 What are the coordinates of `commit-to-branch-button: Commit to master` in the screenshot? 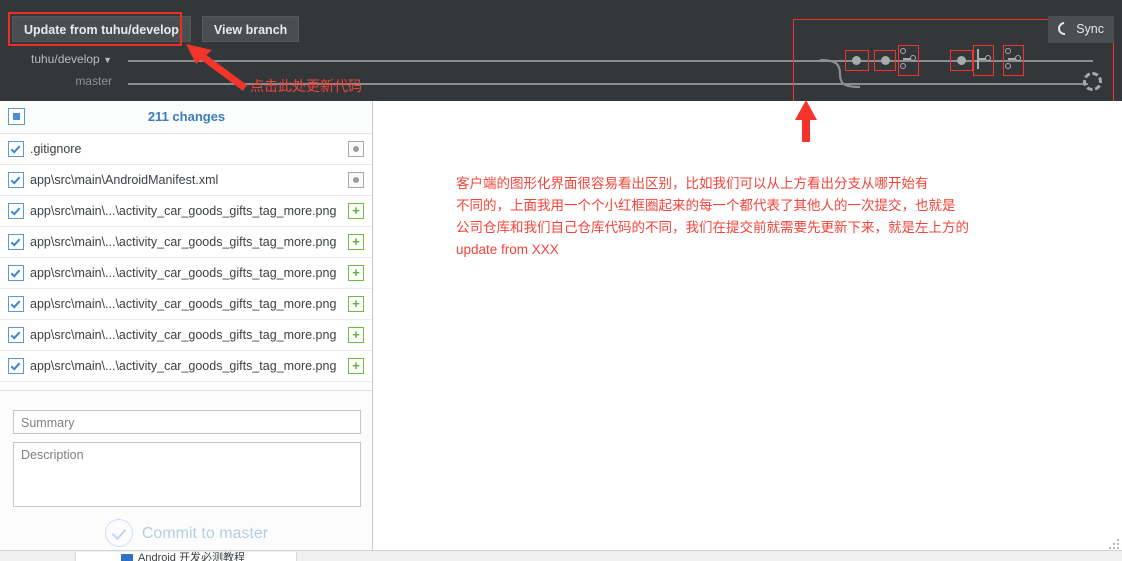 It's located at (186, 533).